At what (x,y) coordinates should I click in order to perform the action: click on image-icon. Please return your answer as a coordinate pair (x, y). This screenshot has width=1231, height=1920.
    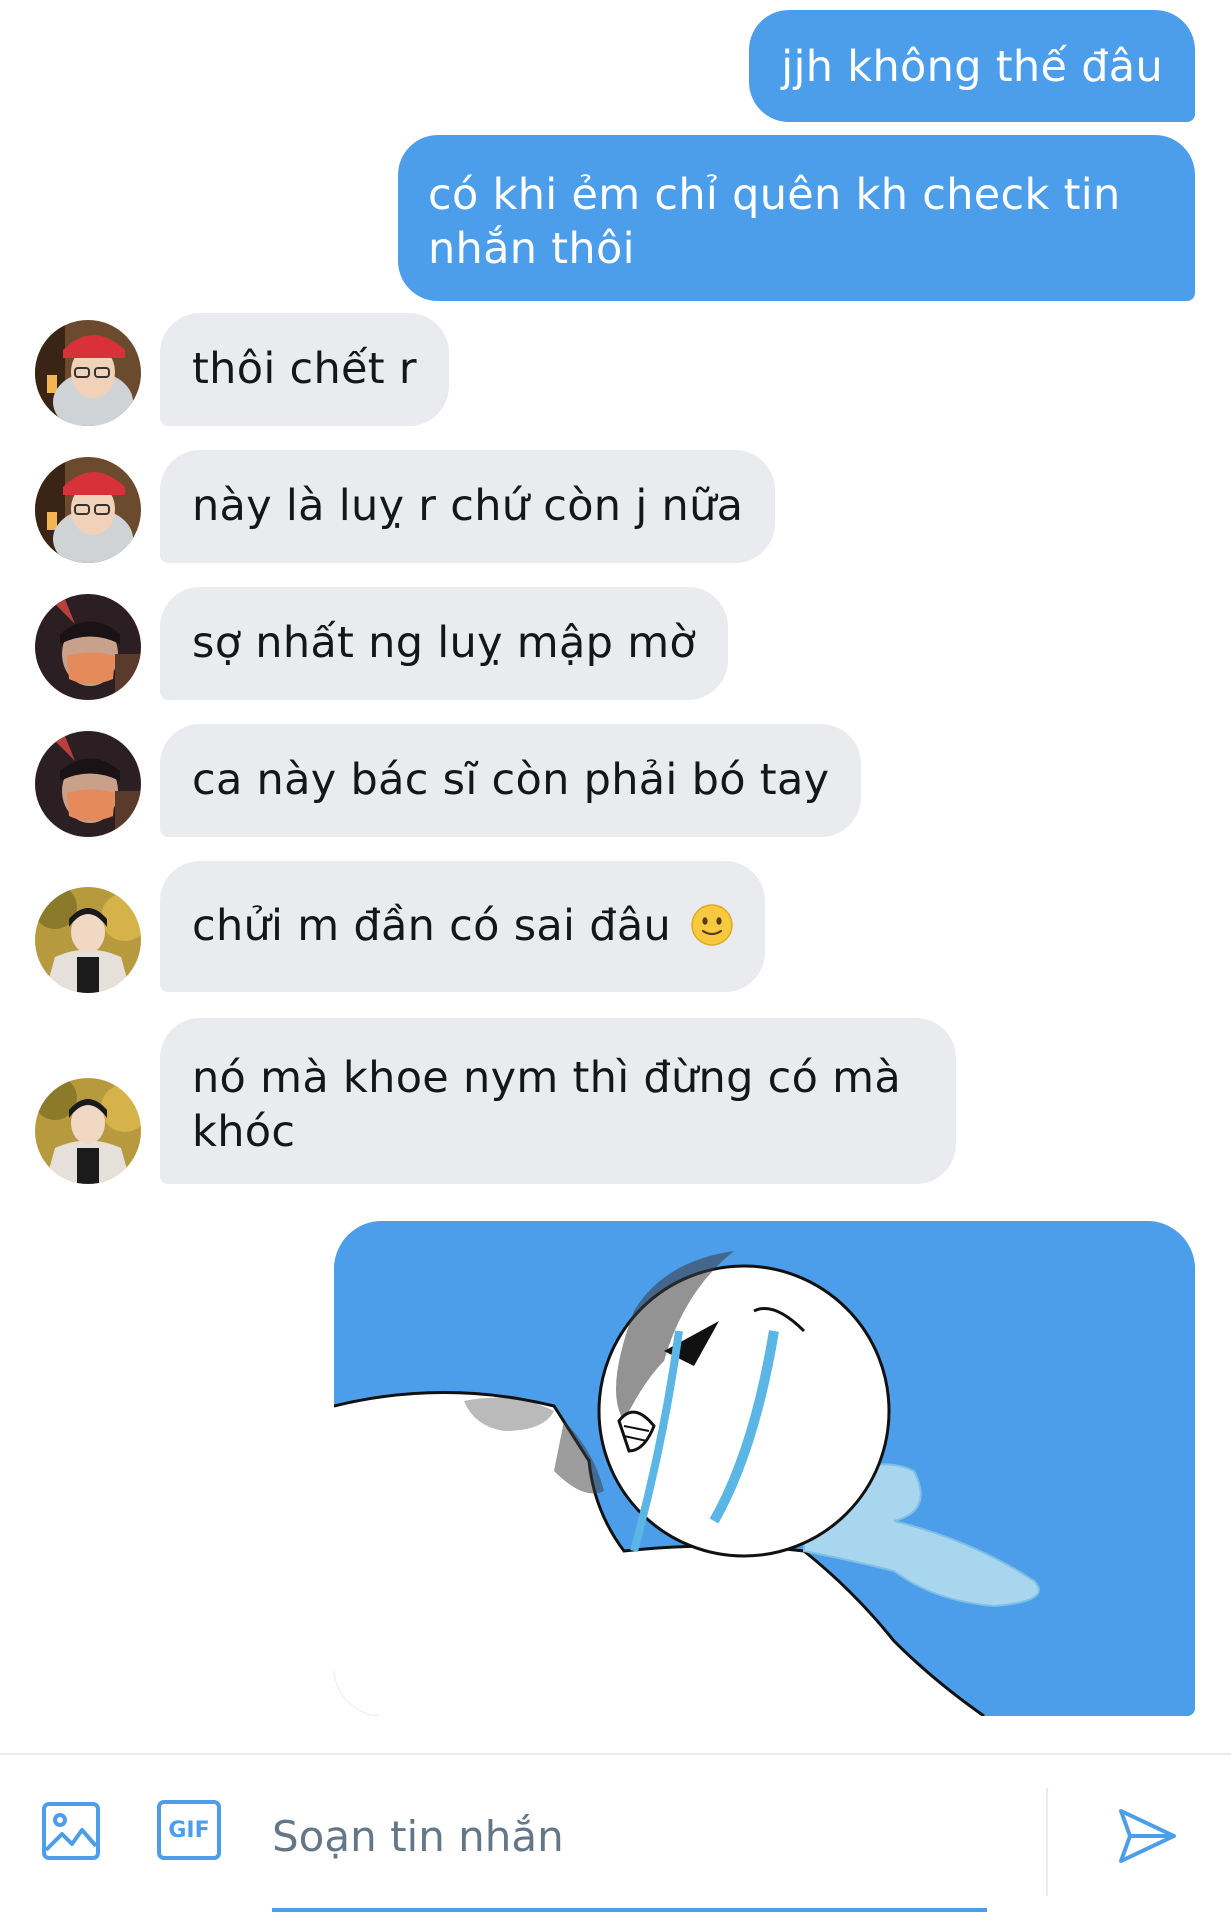
    Looking at the image, I should click on (71, 1831).